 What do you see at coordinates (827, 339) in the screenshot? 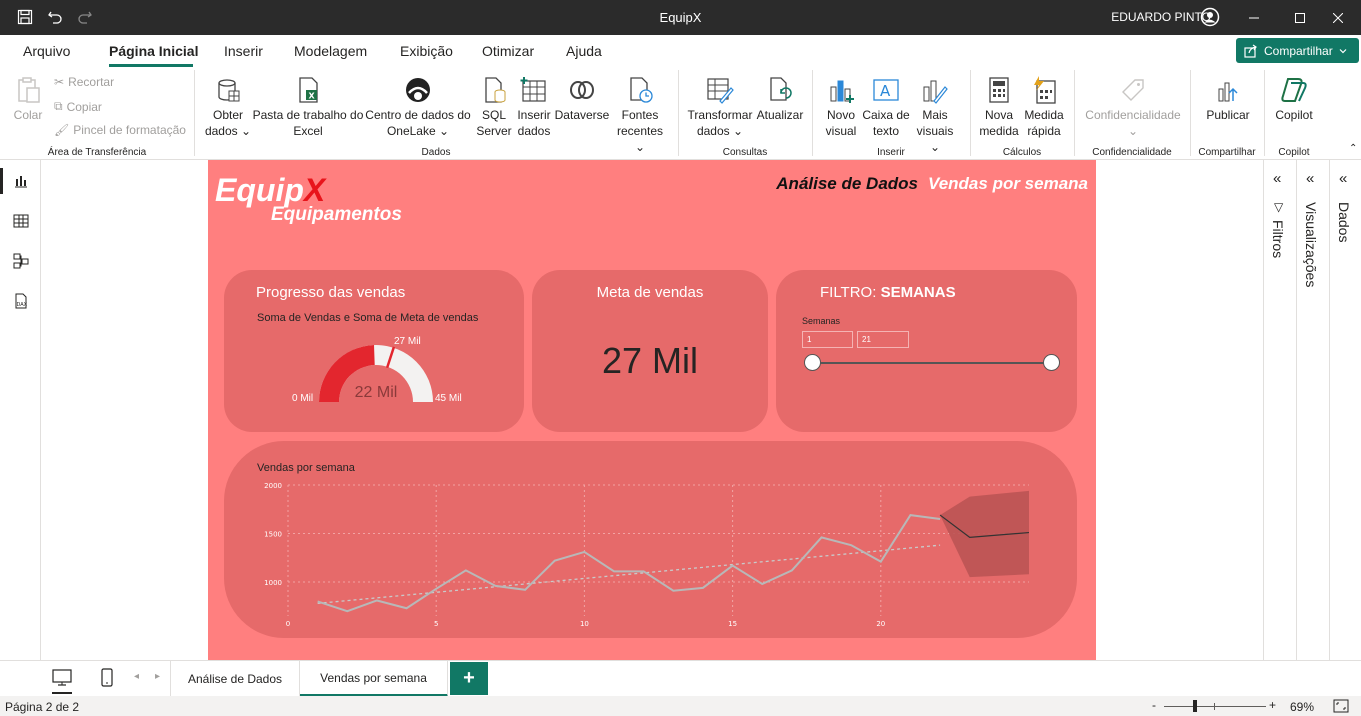
I see `slicer-from-input: 1` at bounding box center [827, 339].